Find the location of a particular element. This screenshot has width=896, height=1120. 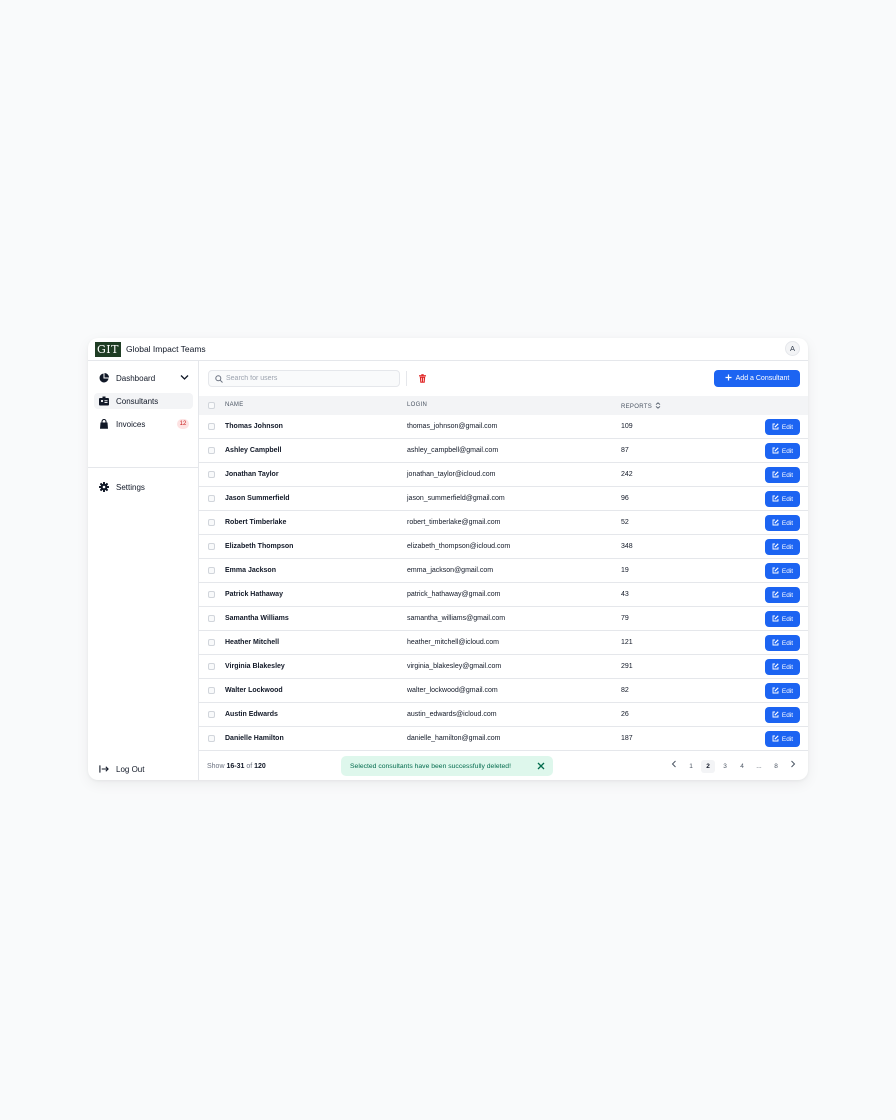

page-number: 2 is located at coordinates (708, 766).